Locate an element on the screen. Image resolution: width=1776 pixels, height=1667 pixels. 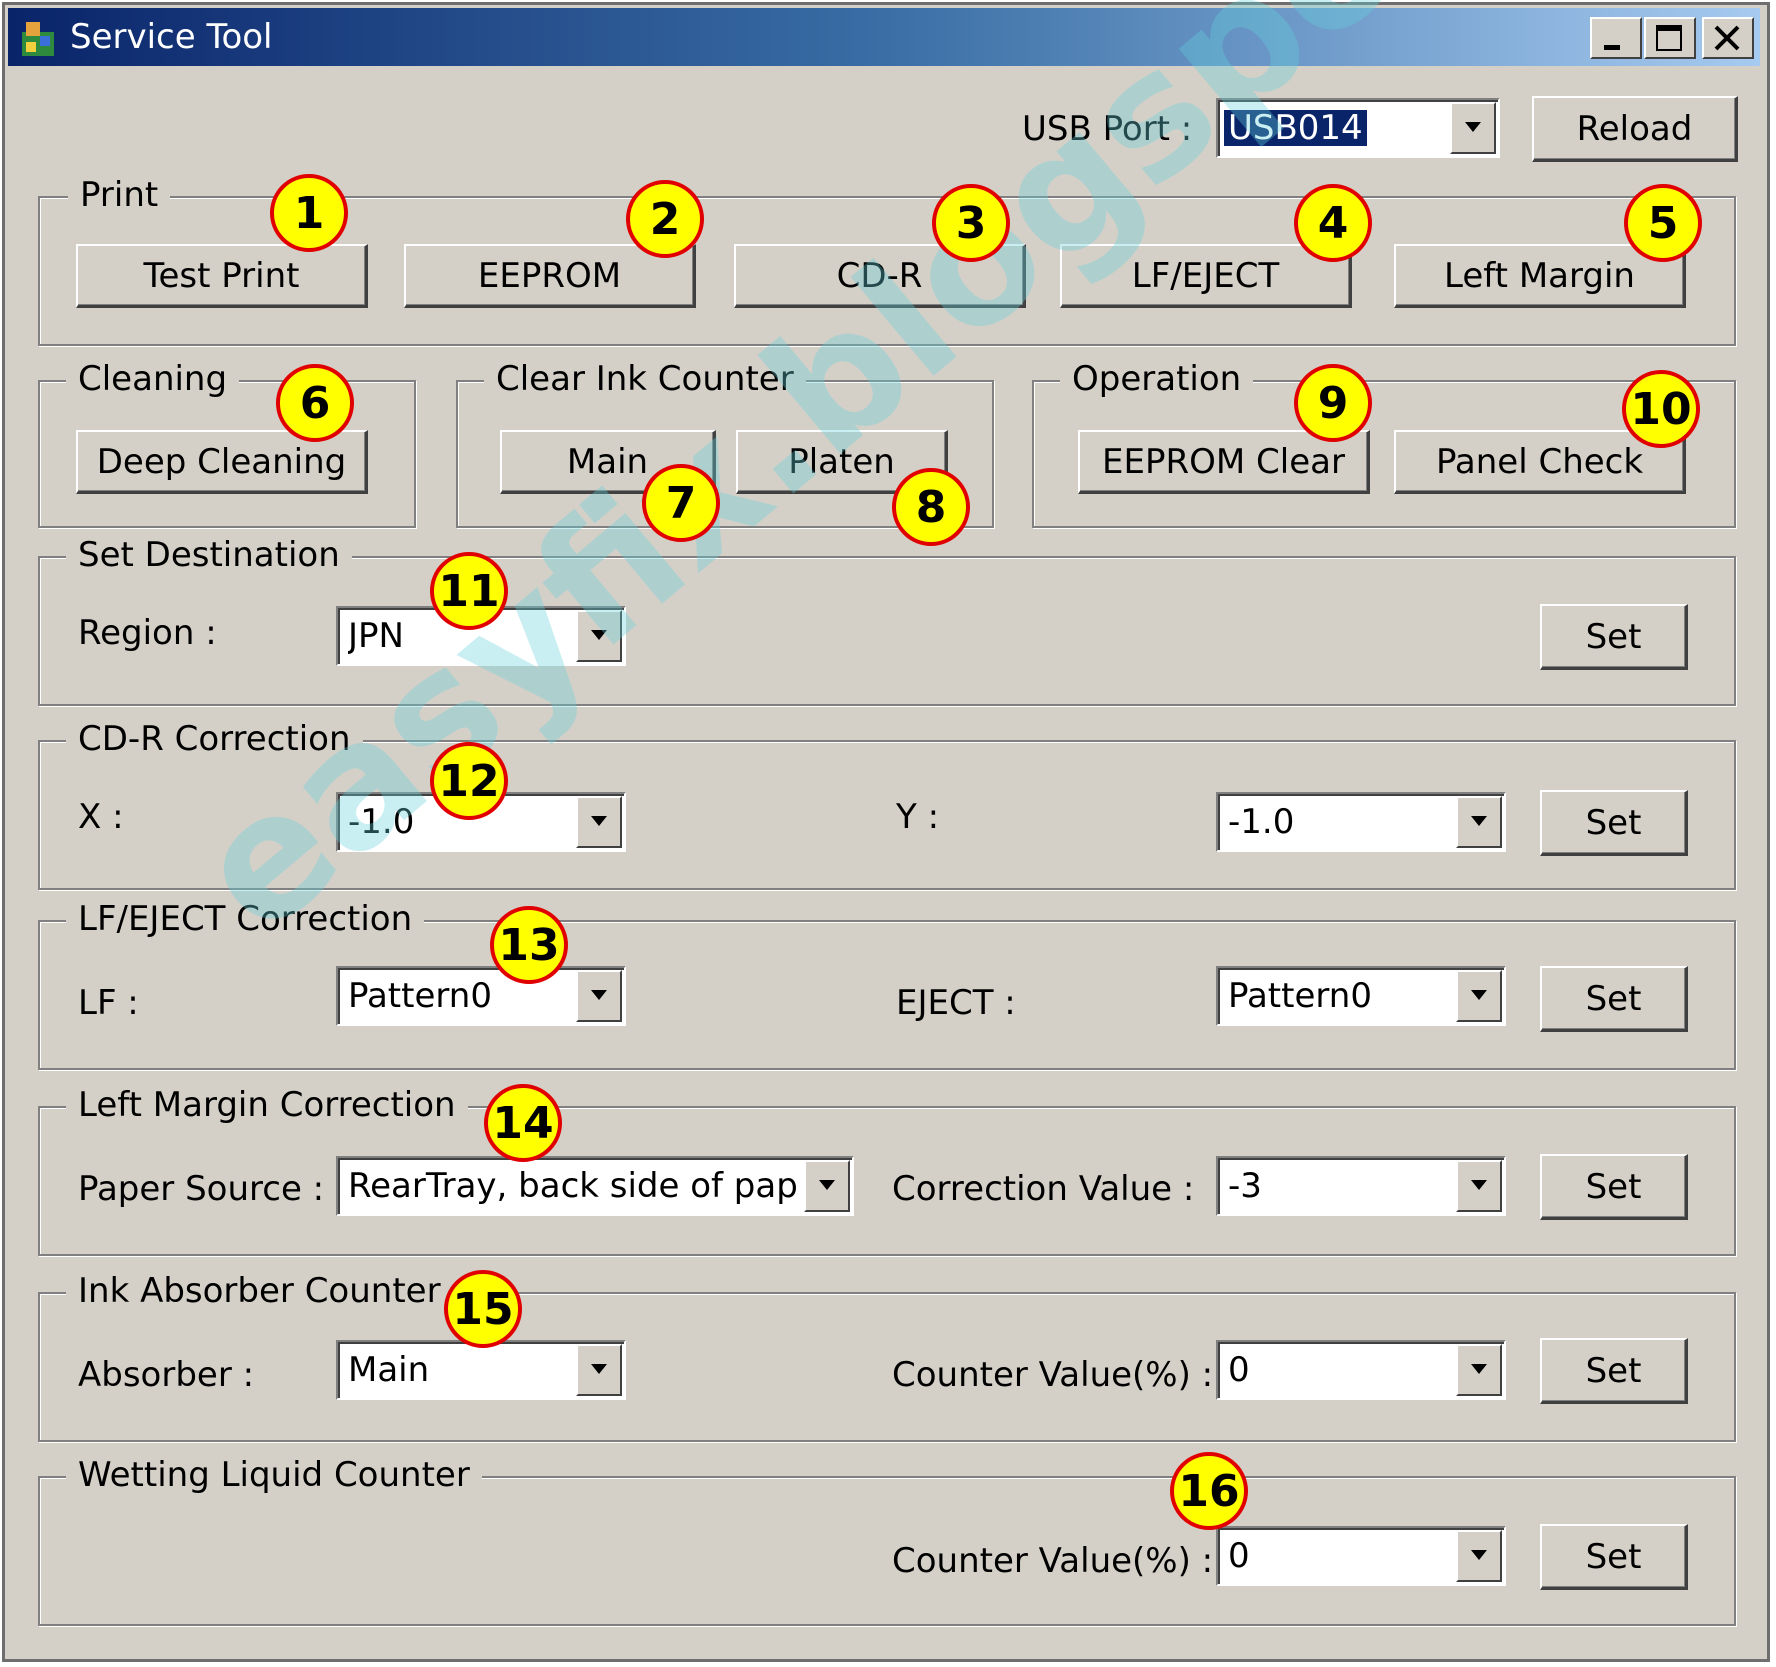
cd-r-y-value: -1.0 is located at coordinates (1261, 822).